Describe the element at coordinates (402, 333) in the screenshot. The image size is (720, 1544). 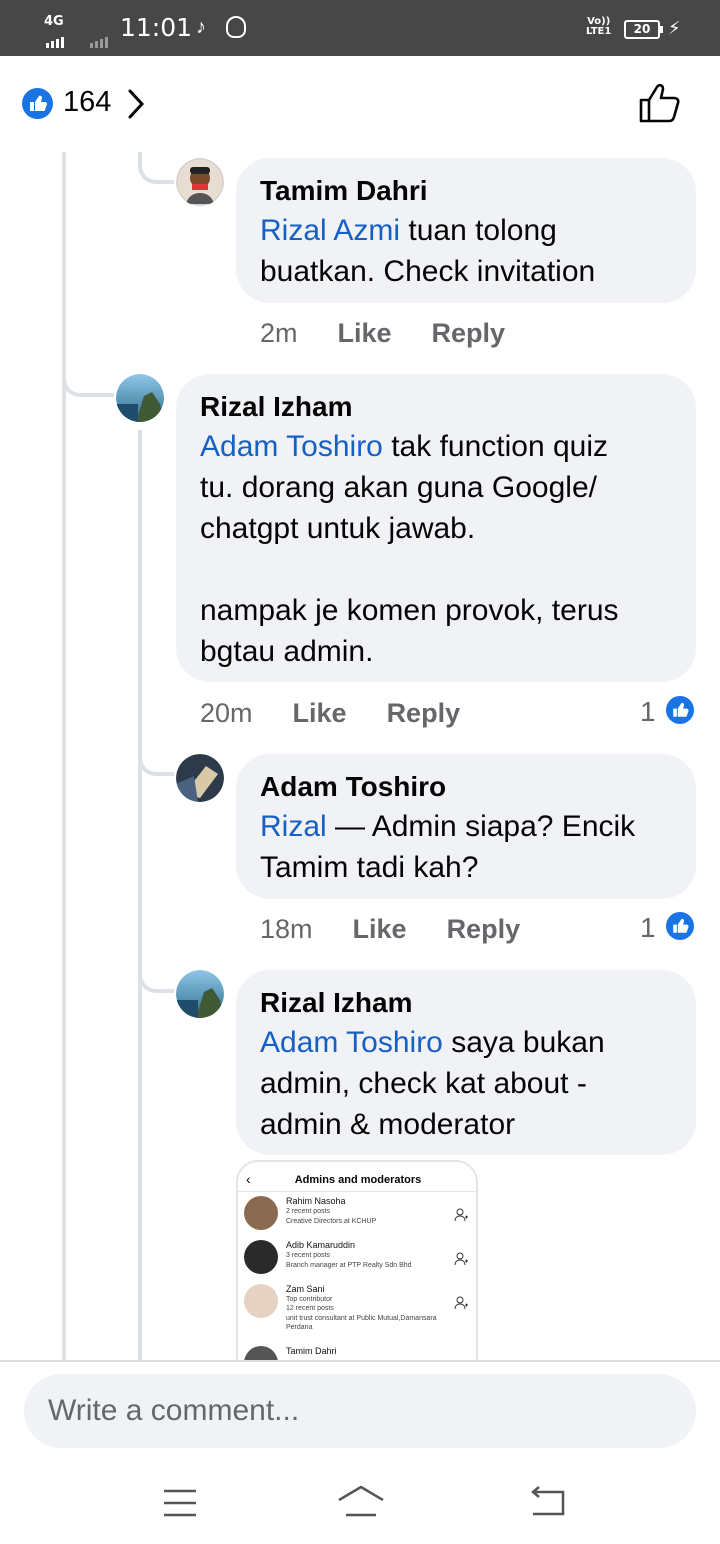
I see `comment-actions: 2m Like Reply` at that location.